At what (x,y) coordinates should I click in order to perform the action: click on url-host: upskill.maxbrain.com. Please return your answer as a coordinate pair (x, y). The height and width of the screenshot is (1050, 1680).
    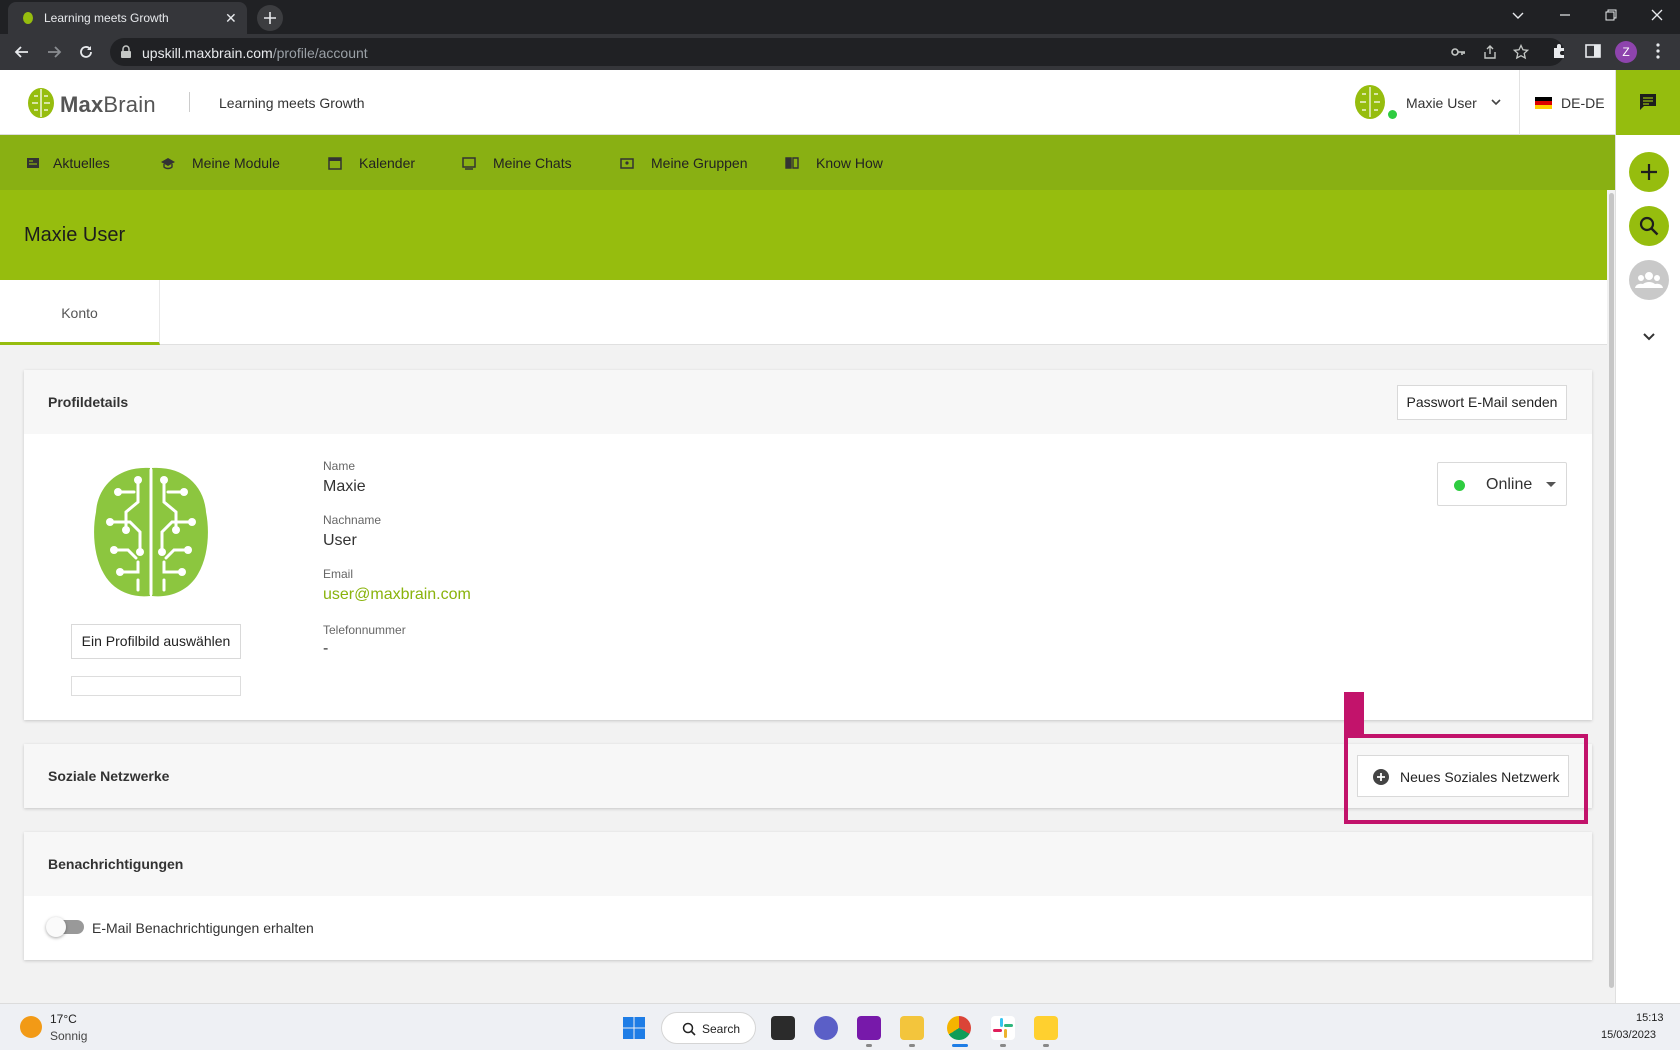
    Looking at the image, I should click on (207, 53).